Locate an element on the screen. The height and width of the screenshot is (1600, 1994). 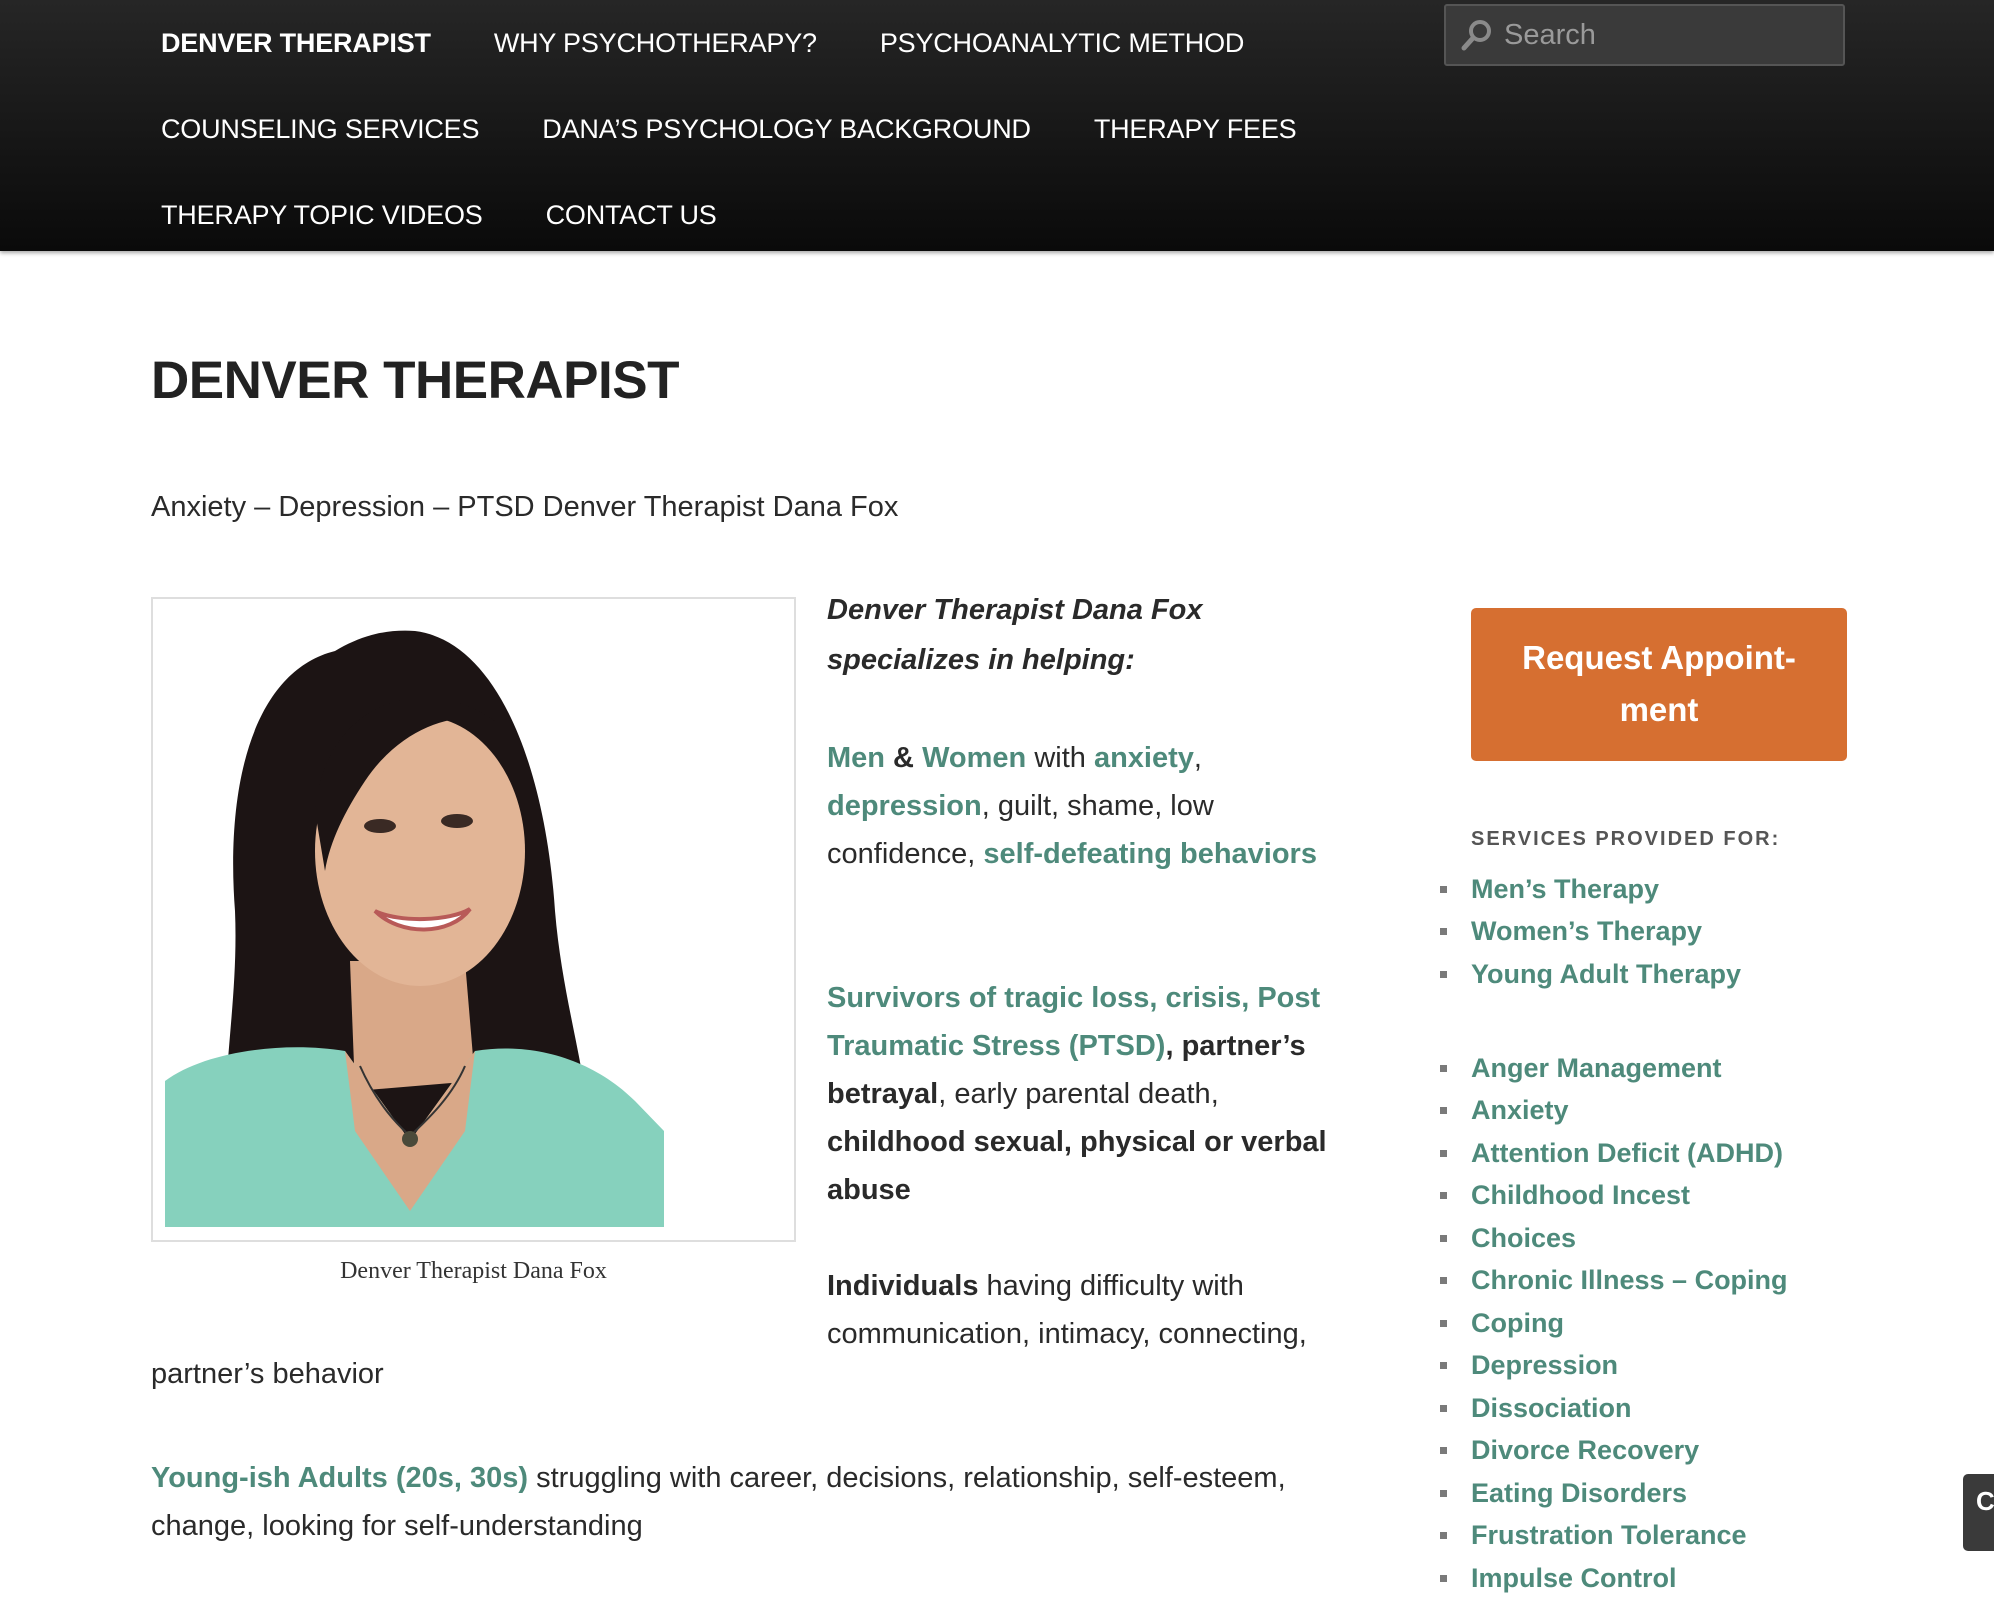
list-item: Anxiety is located at coordinates (1614, 1111).